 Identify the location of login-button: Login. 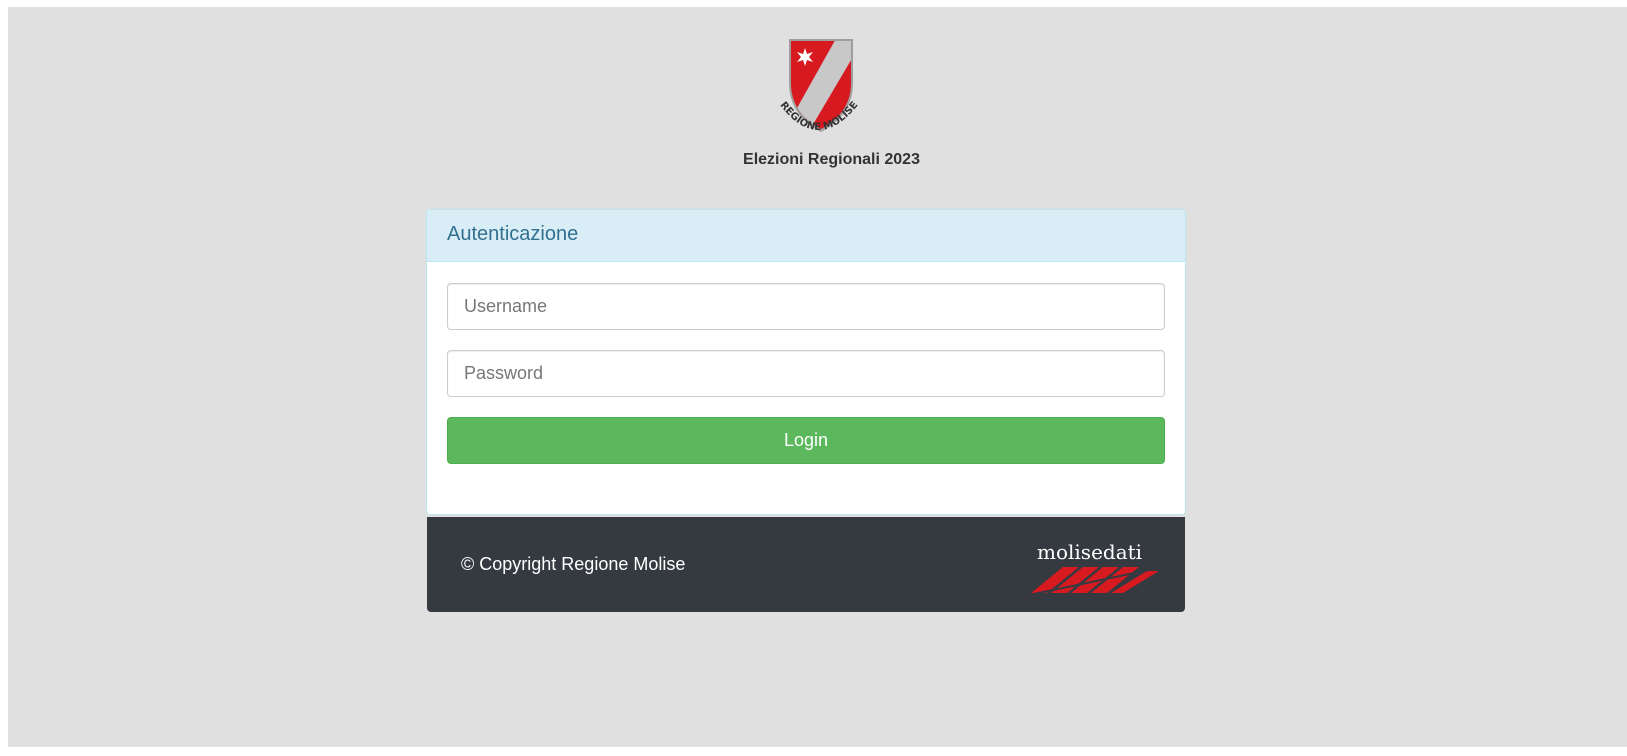
(806, 440).